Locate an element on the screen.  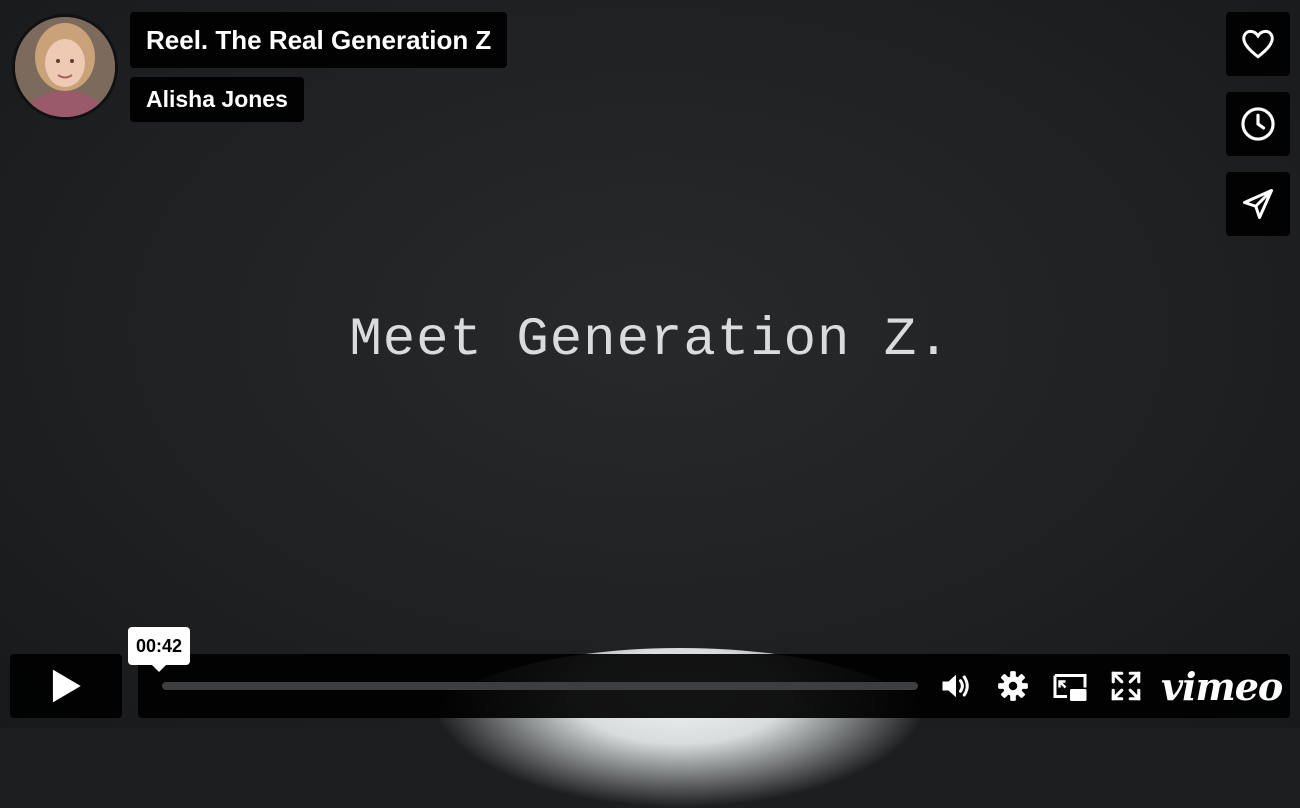
watch-later-button is located at coordinates (1258, 124).